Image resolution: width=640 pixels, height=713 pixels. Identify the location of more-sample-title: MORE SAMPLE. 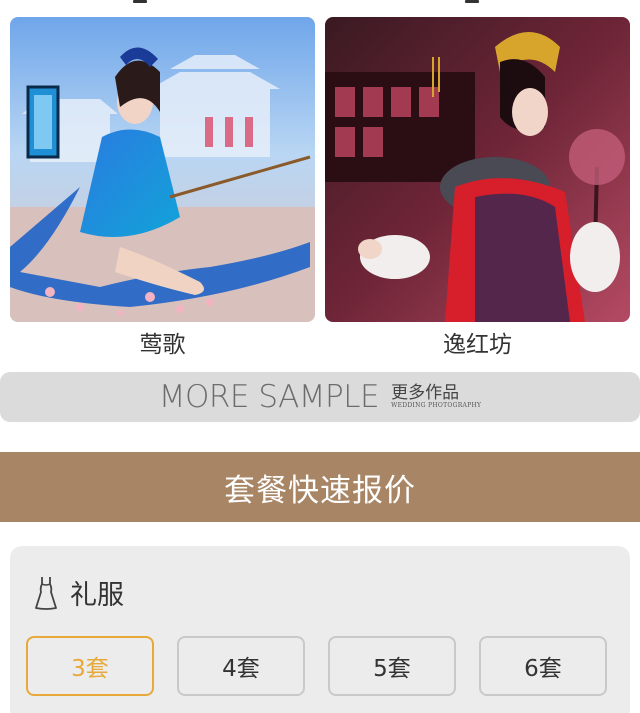
(269, 397).